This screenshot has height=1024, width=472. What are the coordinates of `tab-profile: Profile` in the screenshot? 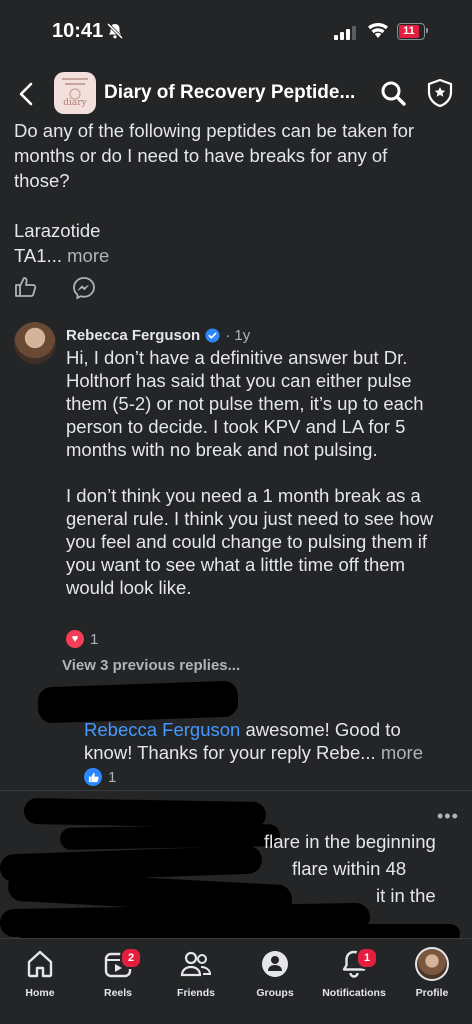 It's located at (432, 973).